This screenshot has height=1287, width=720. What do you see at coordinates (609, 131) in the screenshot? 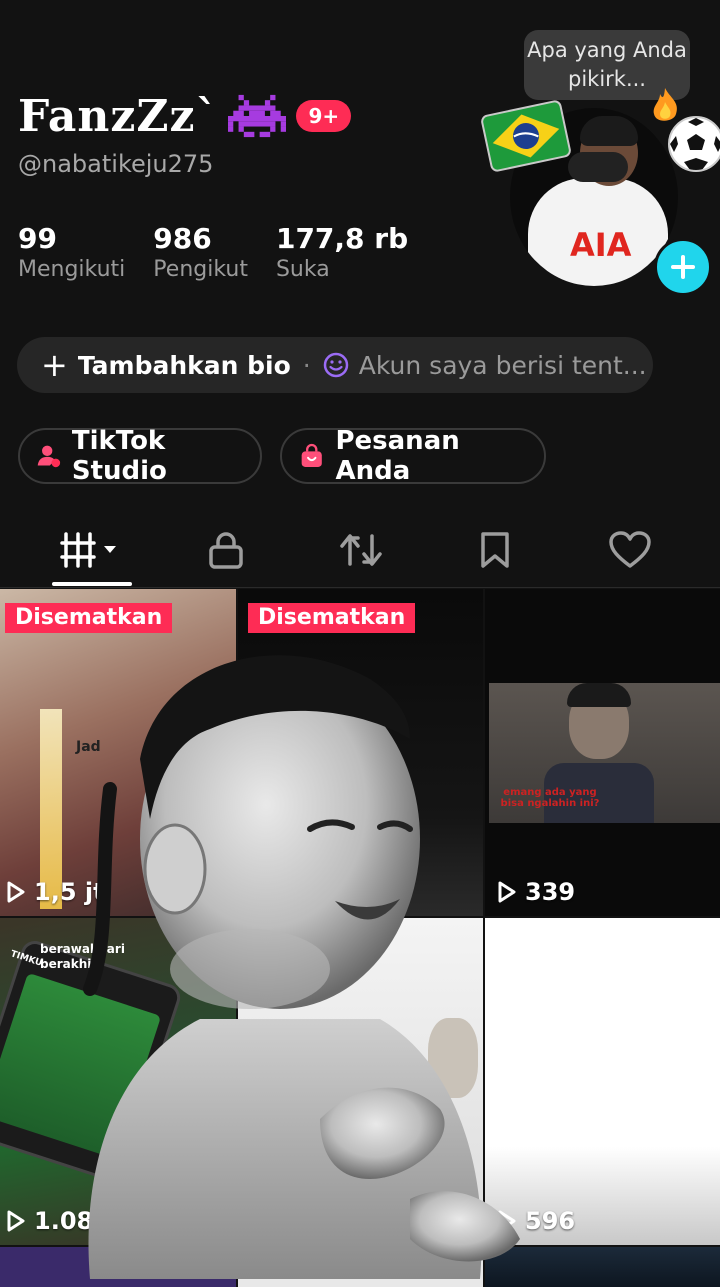
I see `avatar-hair` at bounding box center [609, 131].